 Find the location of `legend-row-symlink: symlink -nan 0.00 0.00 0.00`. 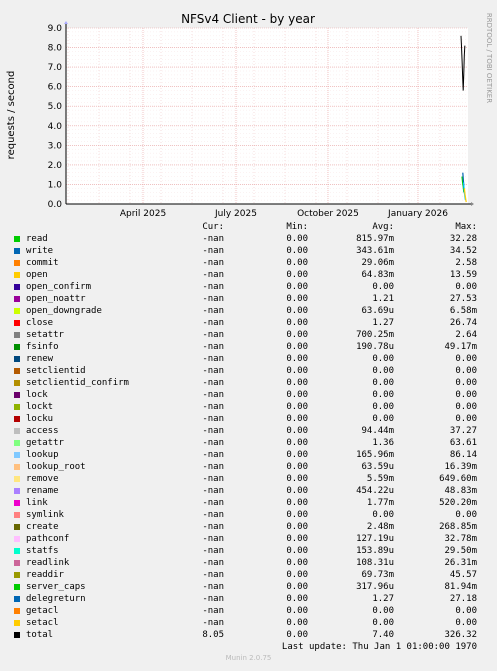

legend-row-symlink: symlink -nan 0.00 0.00 0.00 is located at coordinates (247, 515).